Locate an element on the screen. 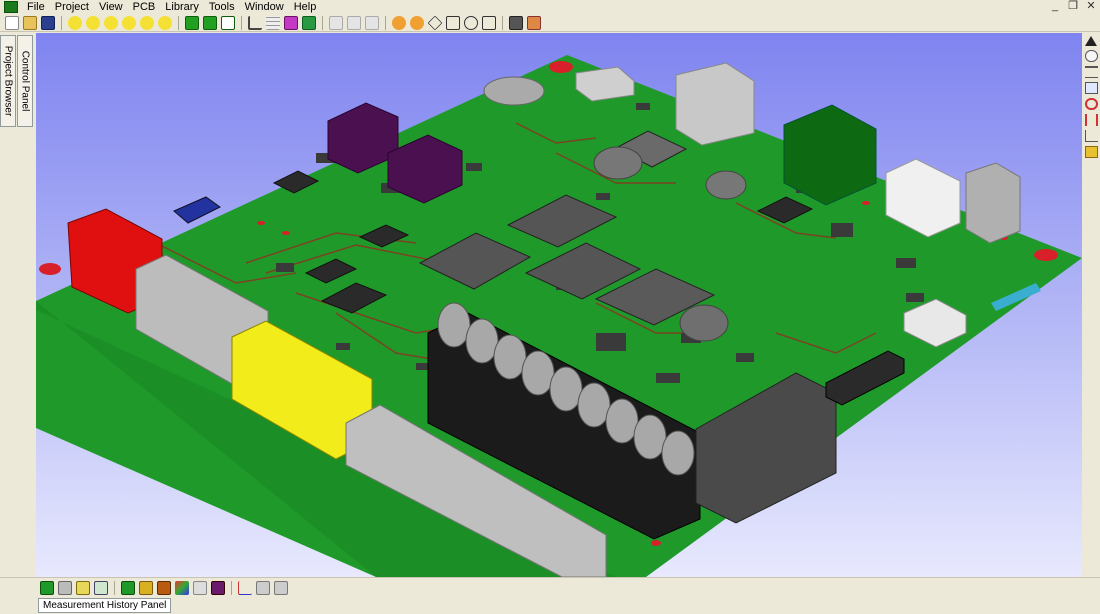 Image resolution: width=1100 pixels, height=614 pixels. open-icon is located at coordinates (30, 22).